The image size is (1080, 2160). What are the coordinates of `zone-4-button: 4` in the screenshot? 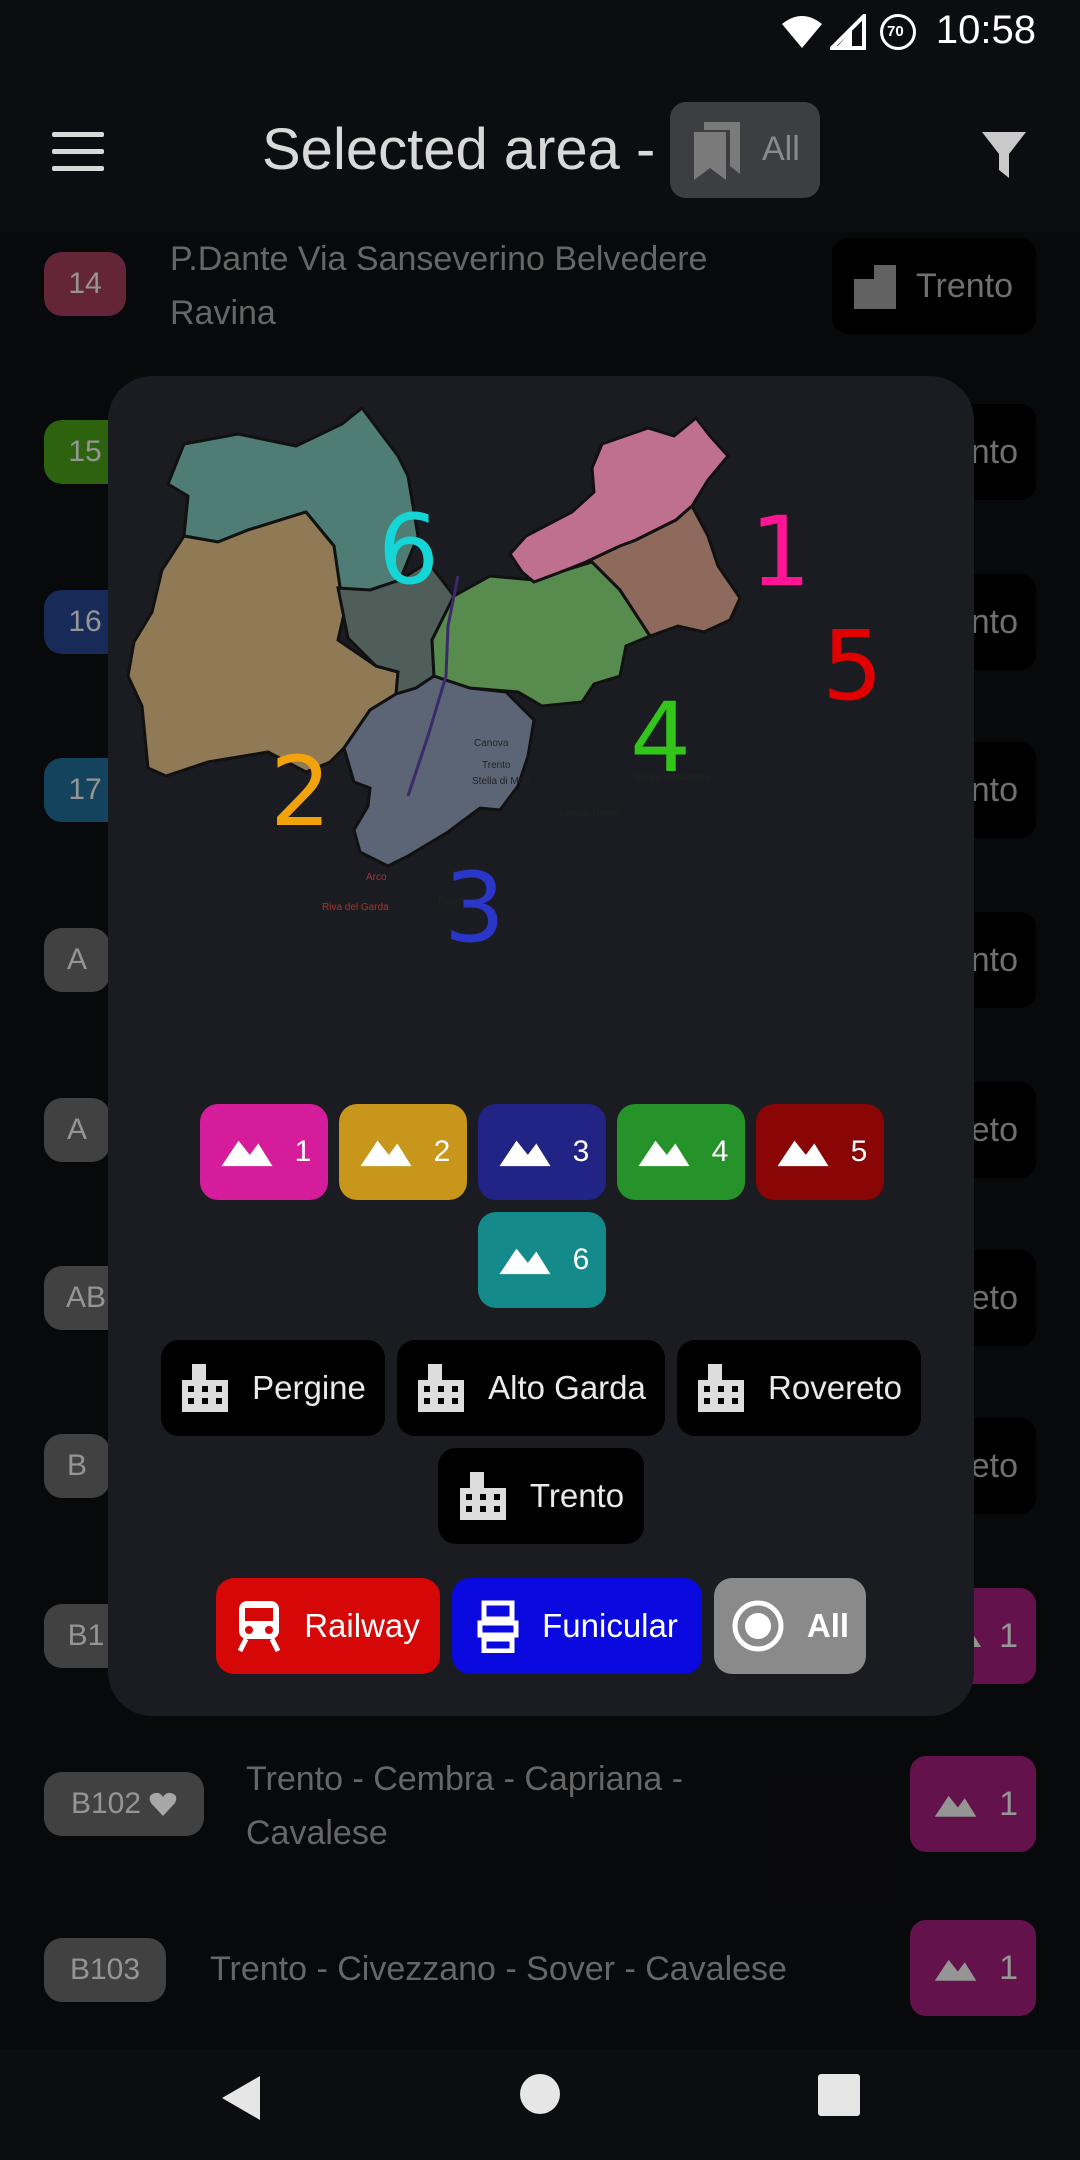 It's located at (681, 1152).